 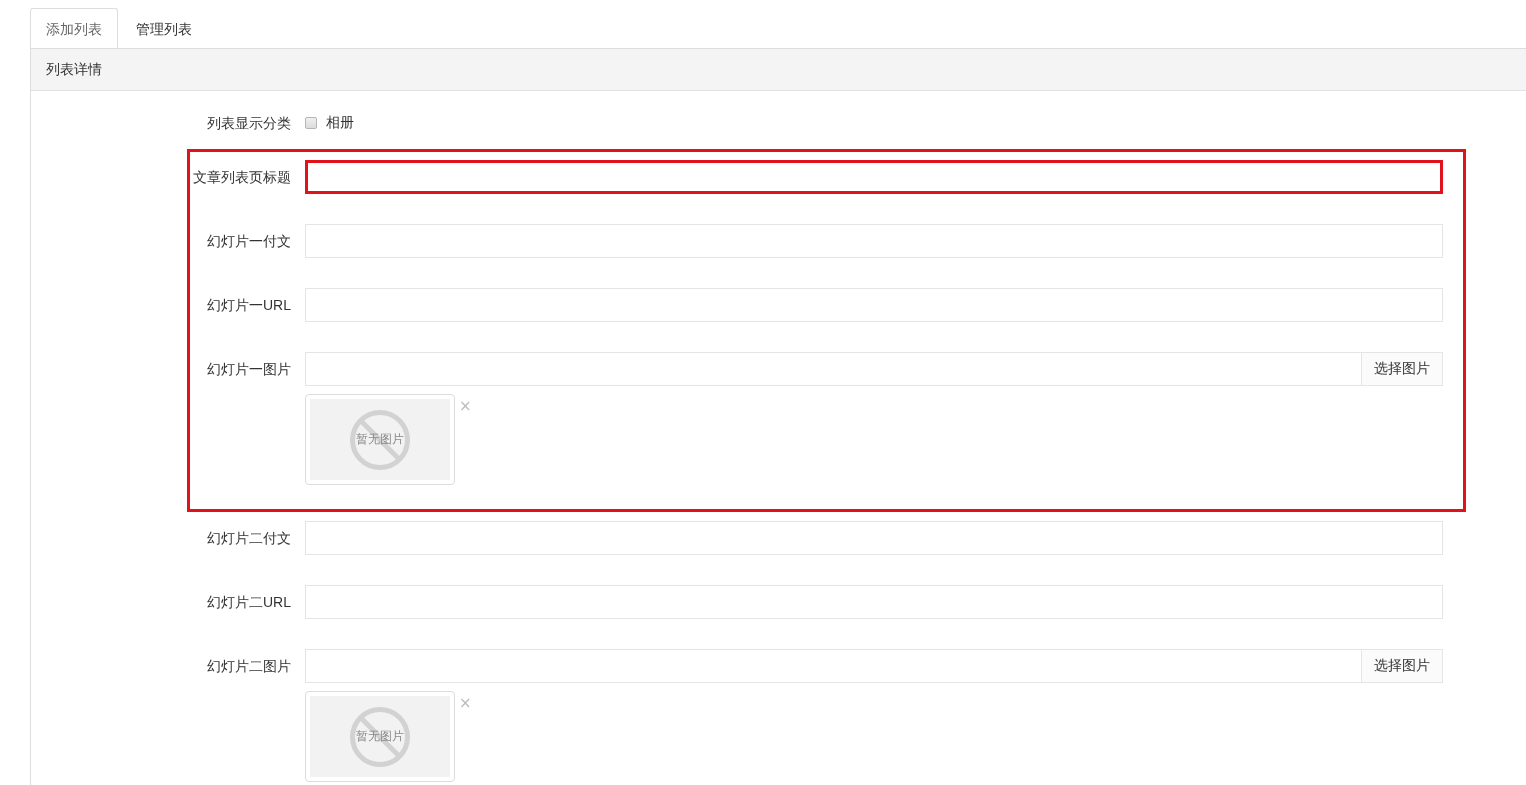 I want to click on checkbox, so click(x=311, y=123).